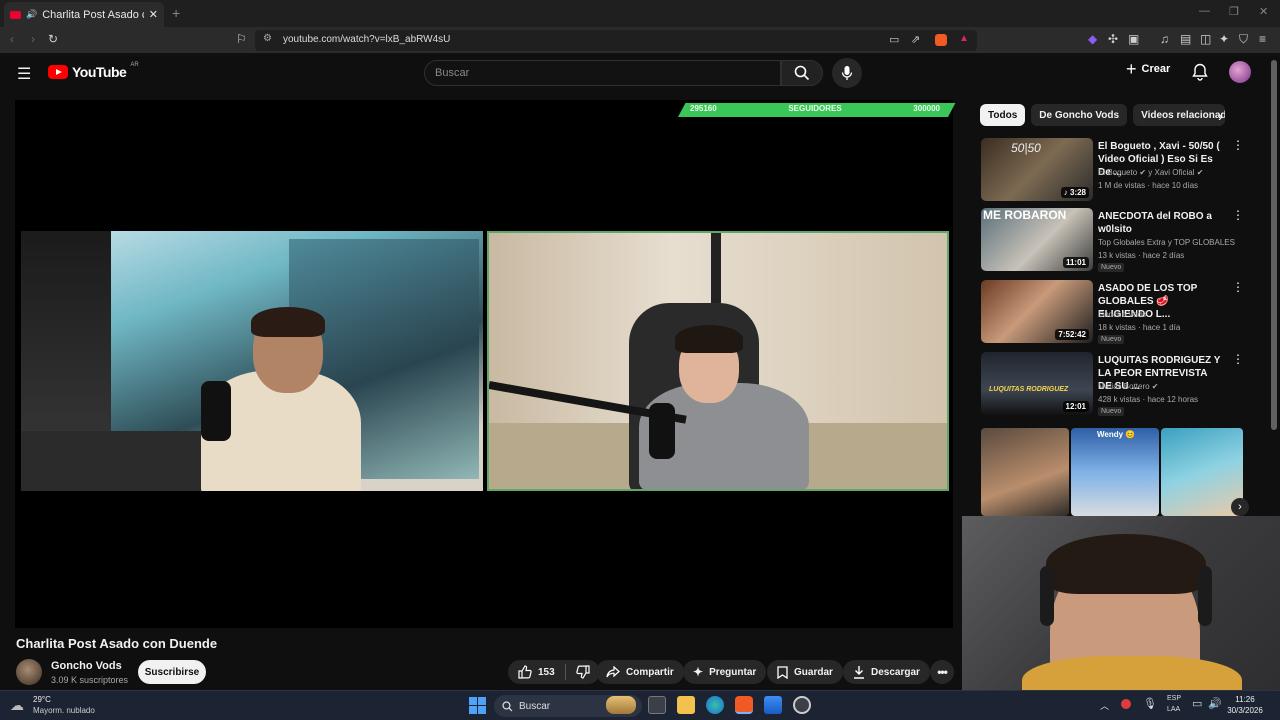  Describe the element at coordinates (1133, 39) in the screenshot. I see `wallet-icon: ▣` at that location.